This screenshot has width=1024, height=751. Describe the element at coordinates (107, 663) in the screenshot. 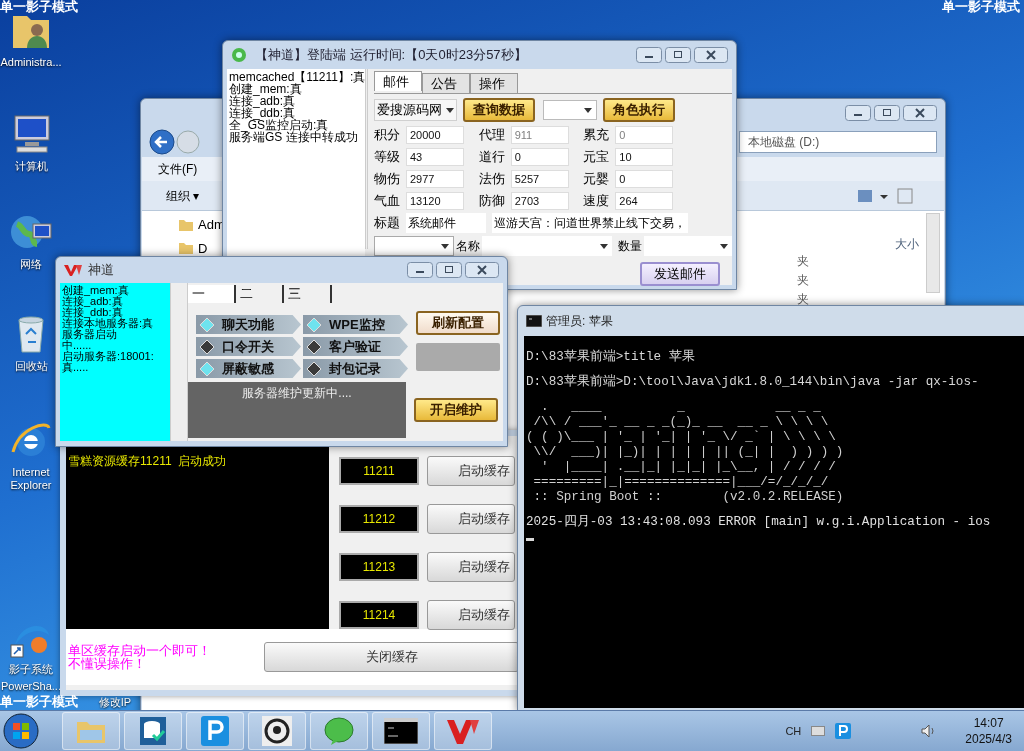

I see `warning-text: 不懂误操作！` at that location.